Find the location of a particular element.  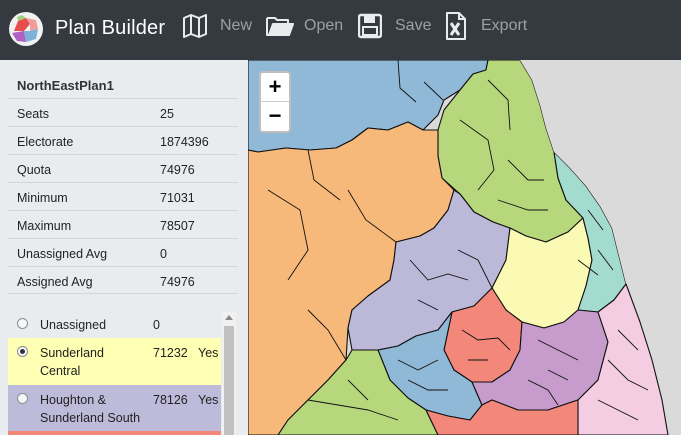

stat-value: 1874396 is located at coordinates (184, 142).